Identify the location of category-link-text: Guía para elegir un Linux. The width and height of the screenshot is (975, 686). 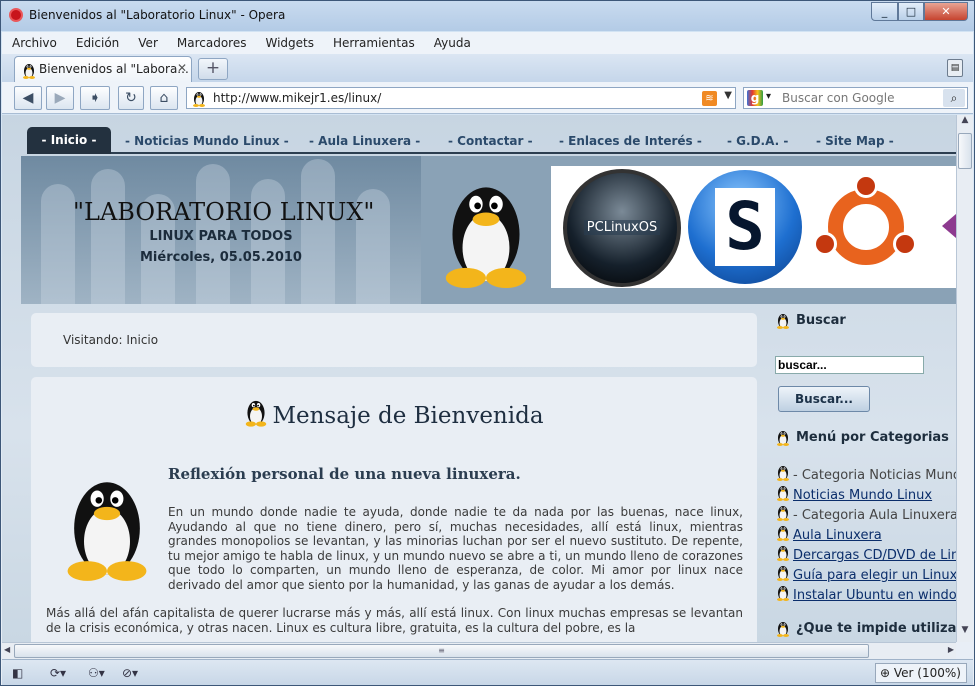
(874, 575).